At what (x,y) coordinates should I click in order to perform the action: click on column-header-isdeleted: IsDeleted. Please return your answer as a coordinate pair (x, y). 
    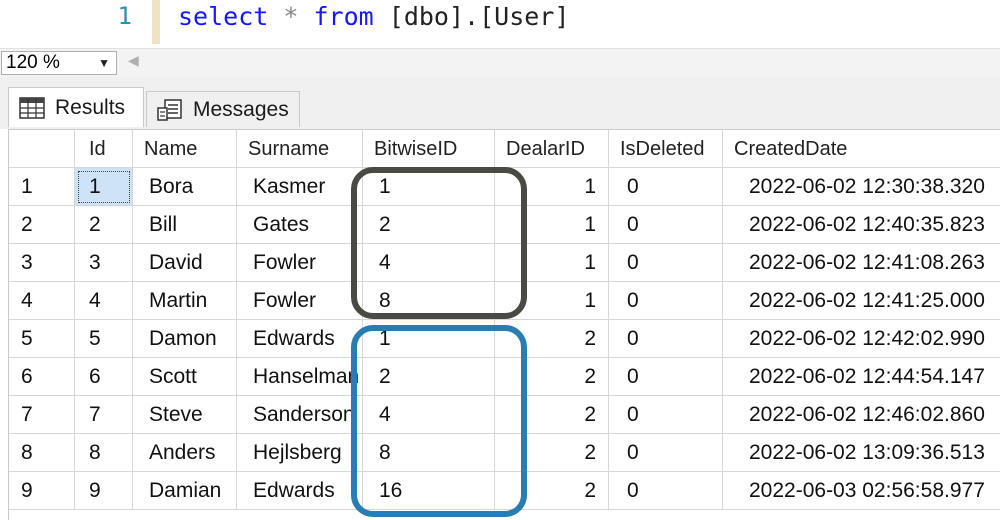
    Looking at the image, I should click on (666, 149).